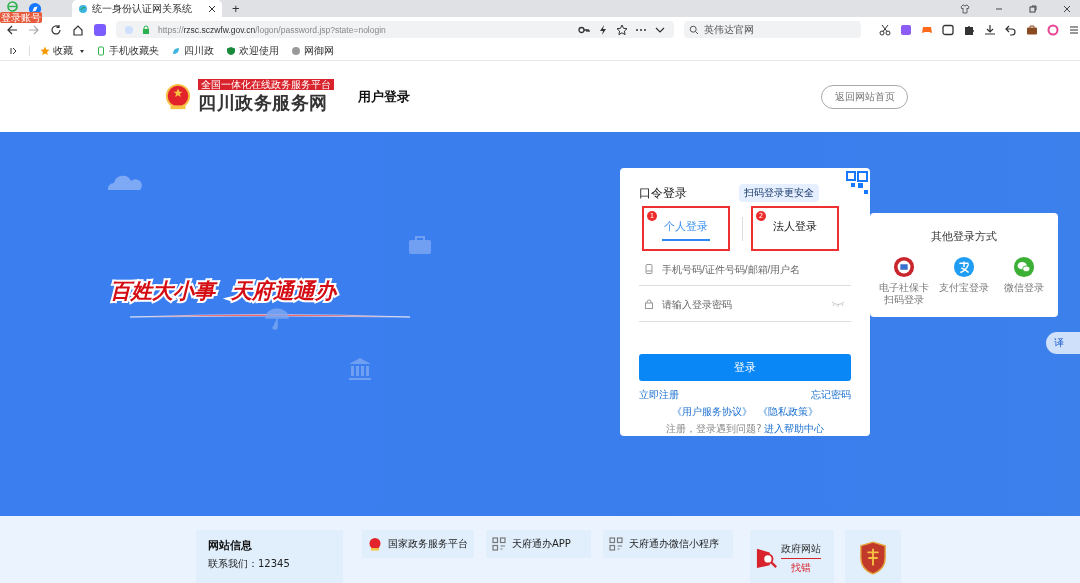 The width and height of the screenshot is (1080, 583). I want to click on login-button: 登录, so click(745, 367).